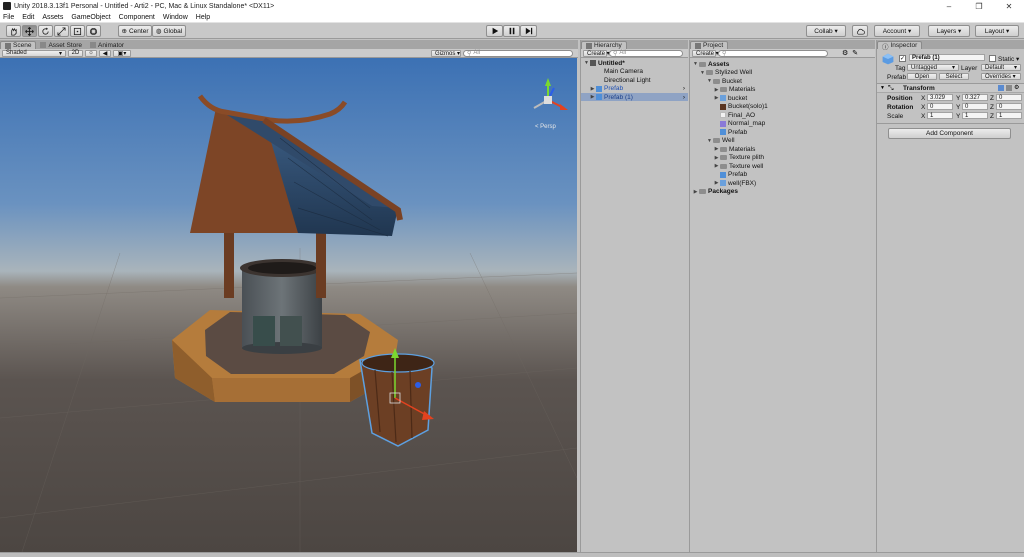 The width and height of the screenshot is (1024, 557). What do you see at coordinates (203, 17) in the screenshot?
I see `menu-help: Help` at bounding box center [203, 17].